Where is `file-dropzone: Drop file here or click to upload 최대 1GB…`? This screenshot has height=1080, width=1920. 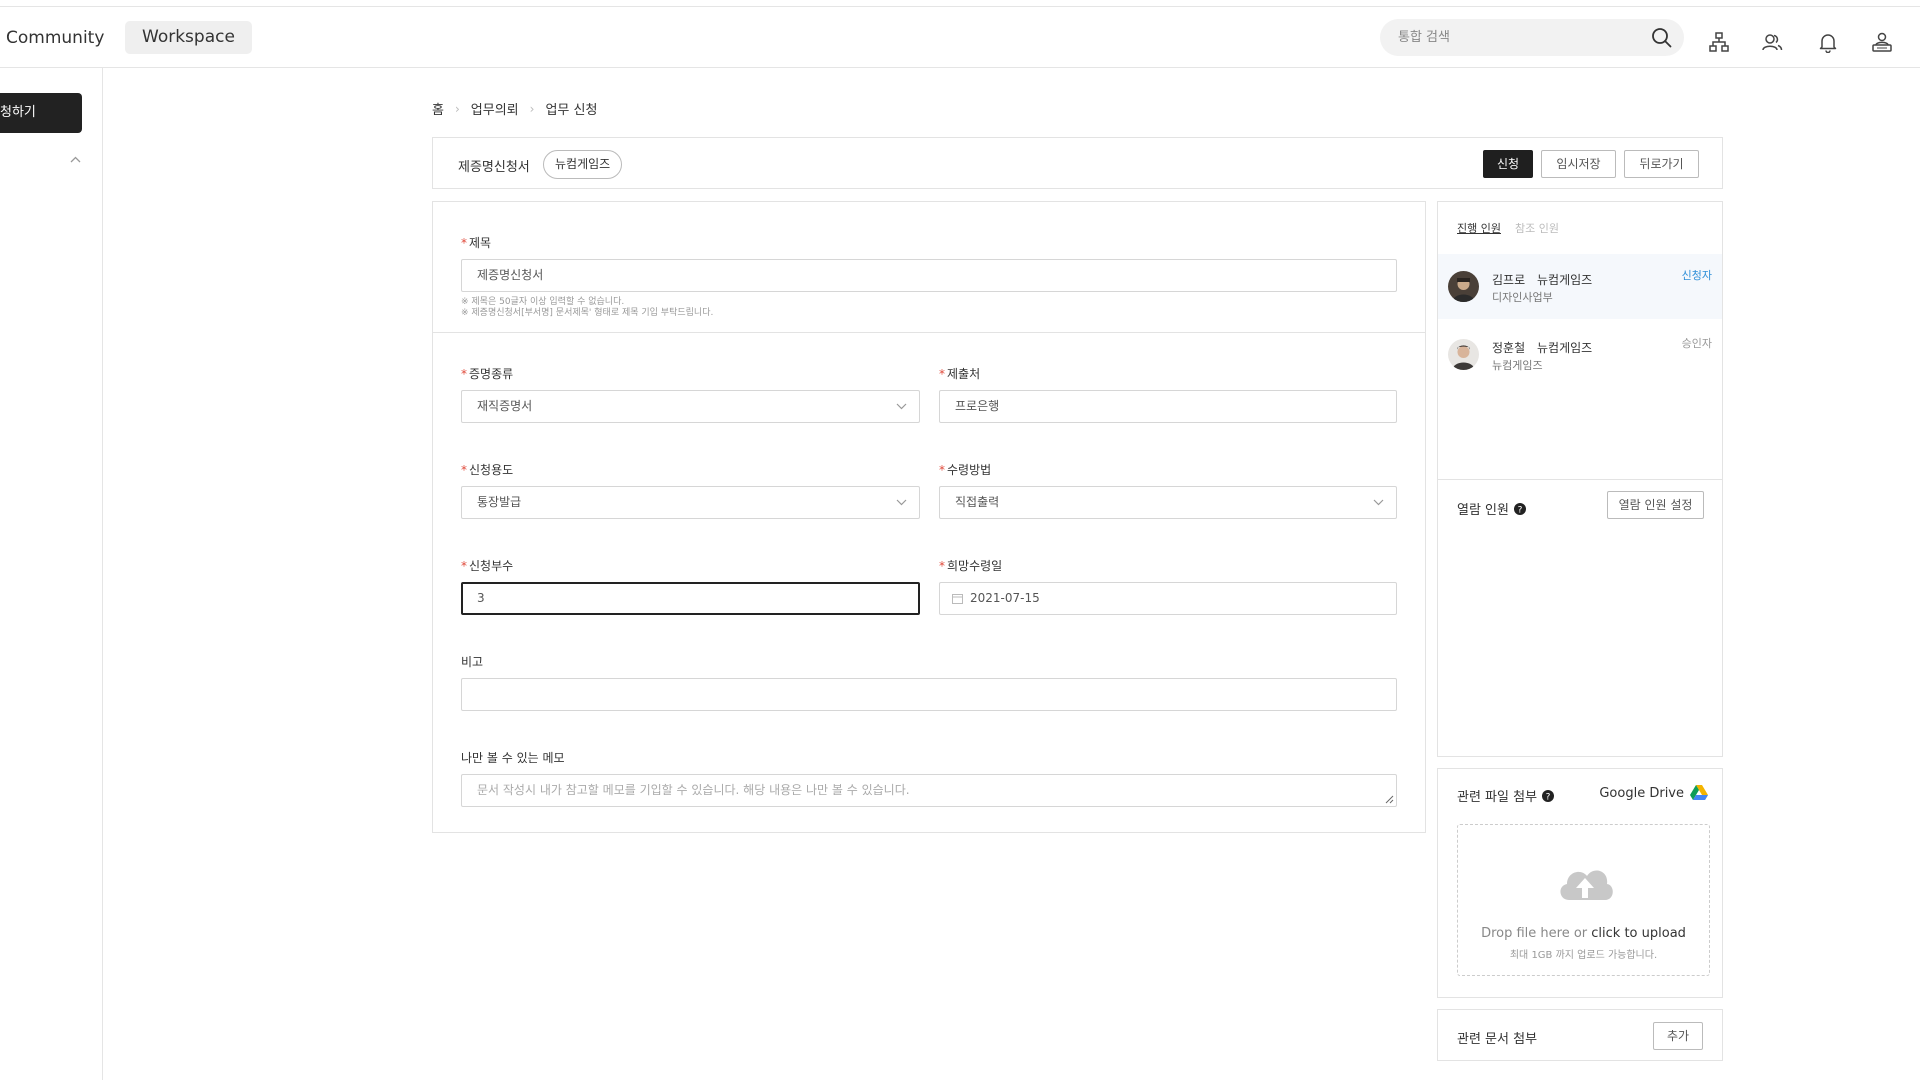
file-dropzone: Drop file here or click to upload 최대 1GB… is located at coordinates (1583, 900).